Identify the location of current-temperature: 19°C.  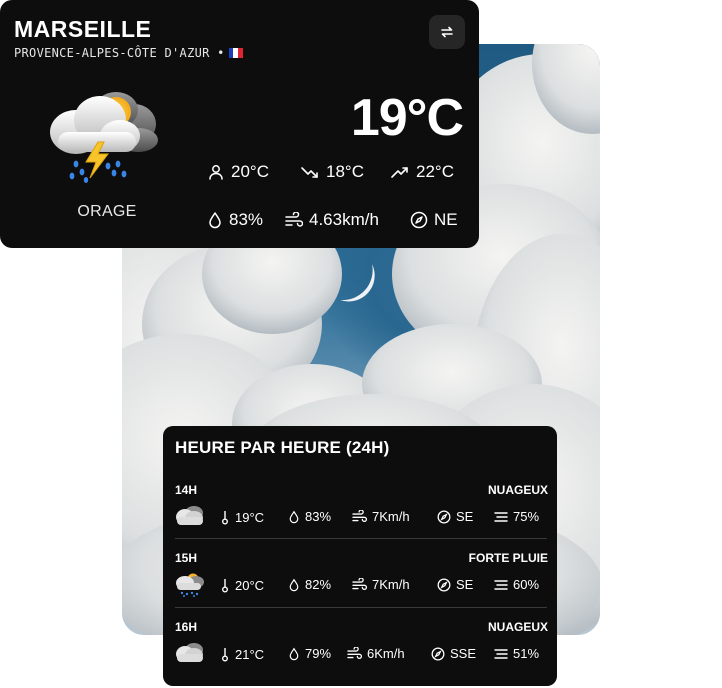
(407, 118).